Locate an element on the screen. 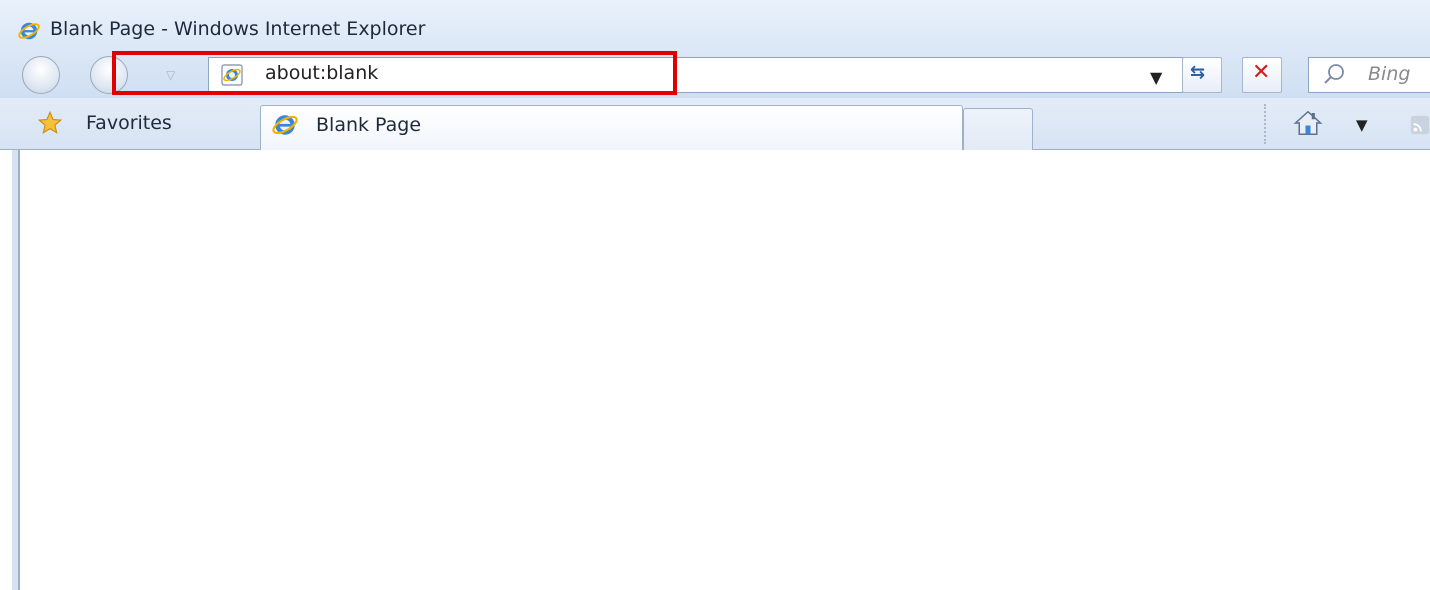 The image size is (1430, 590). favorites-label: Favorites is located at coordinates (129, 123).